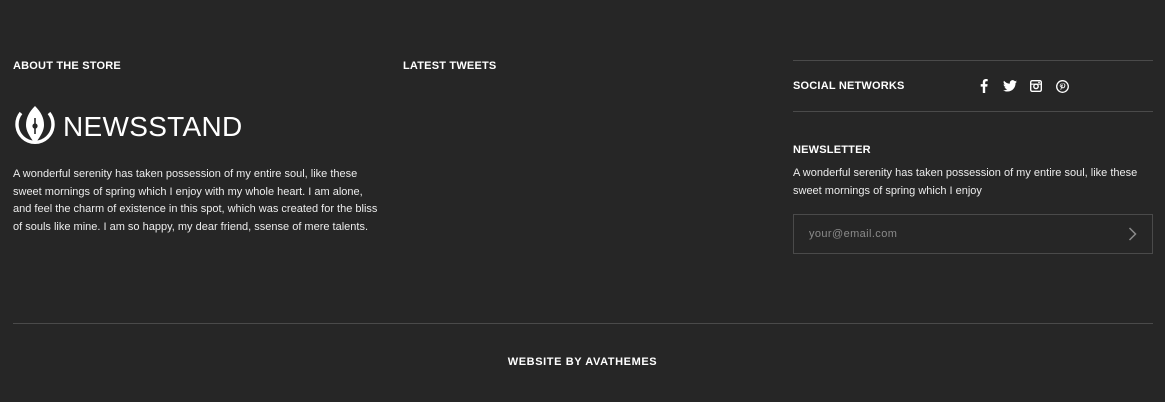  What do you see at coordinates (1036, 86) in the screenshot?
I see `instagram-icon` at bounding box center [1036, 86].